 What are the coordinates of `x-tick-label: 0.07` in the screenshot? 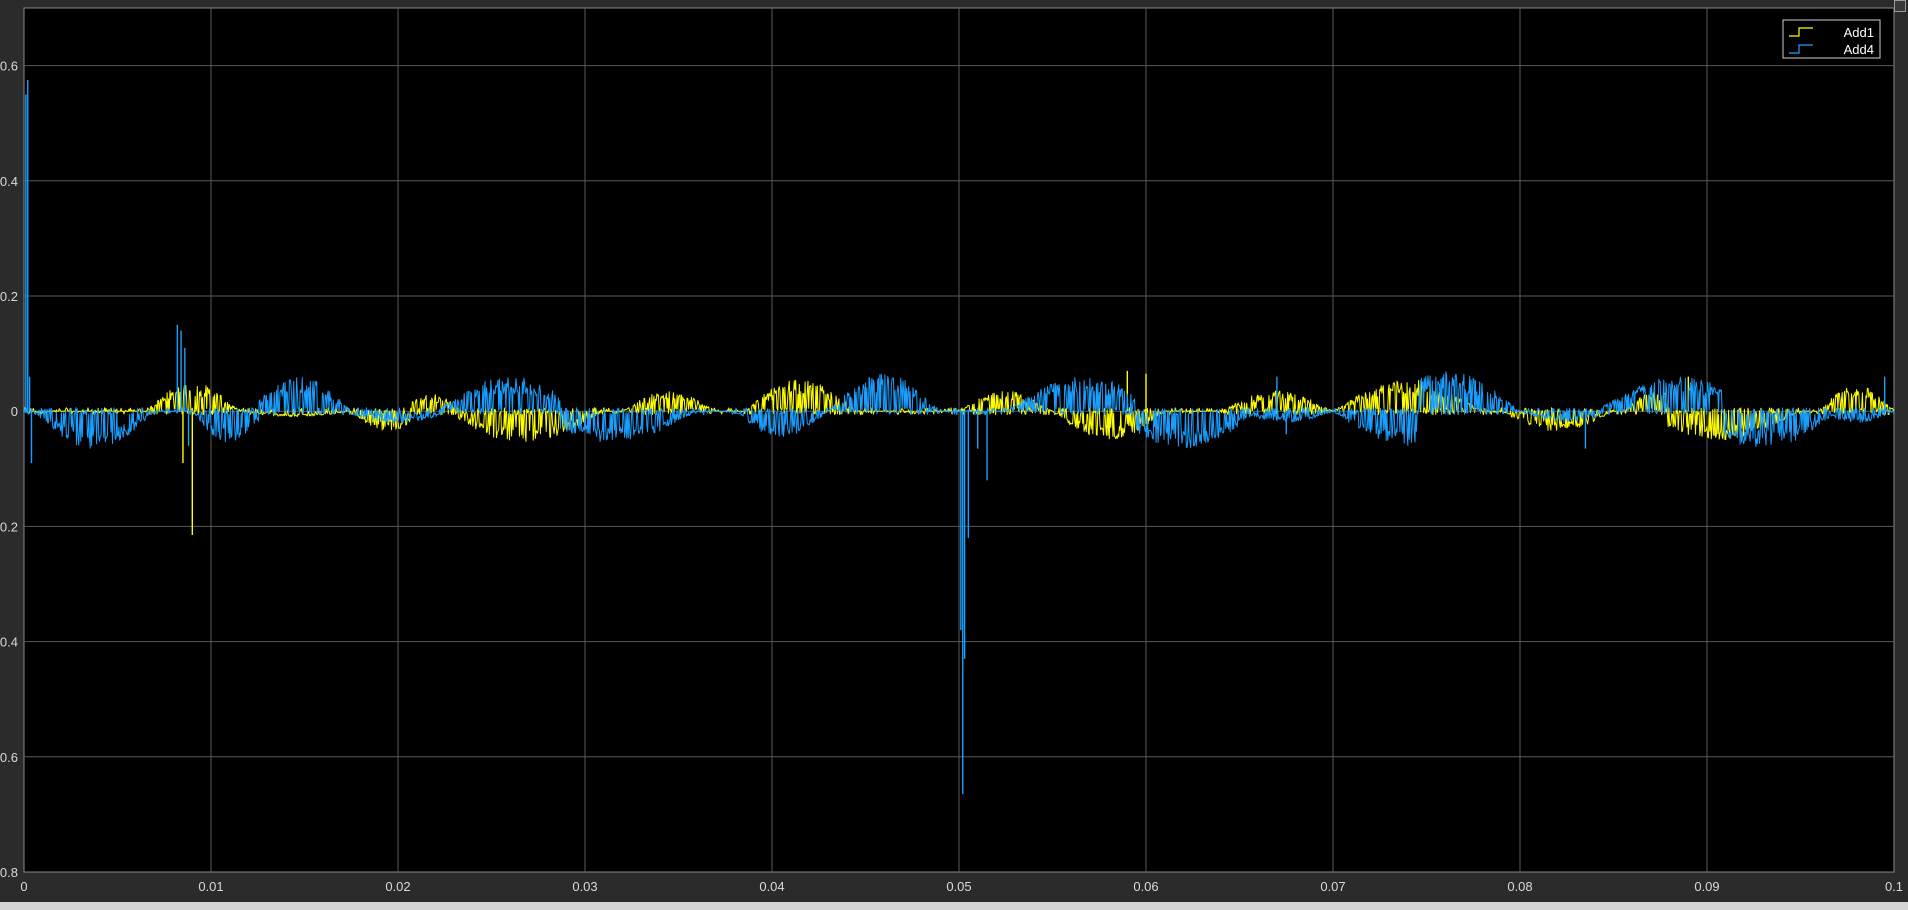 It's located at (1332, 886).